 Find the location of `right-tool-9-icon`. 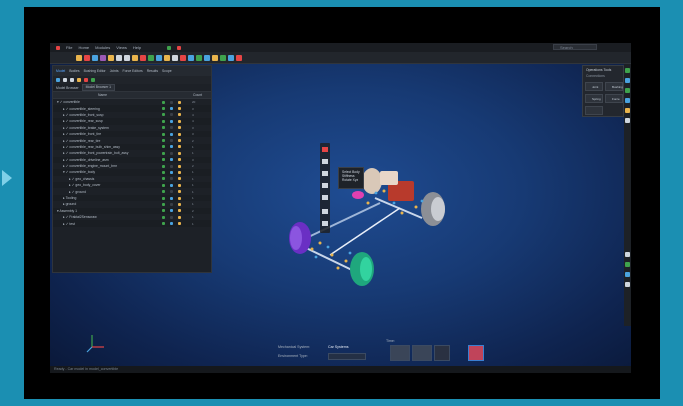

right-tool-9-icon is located at coordinates (627, 274).